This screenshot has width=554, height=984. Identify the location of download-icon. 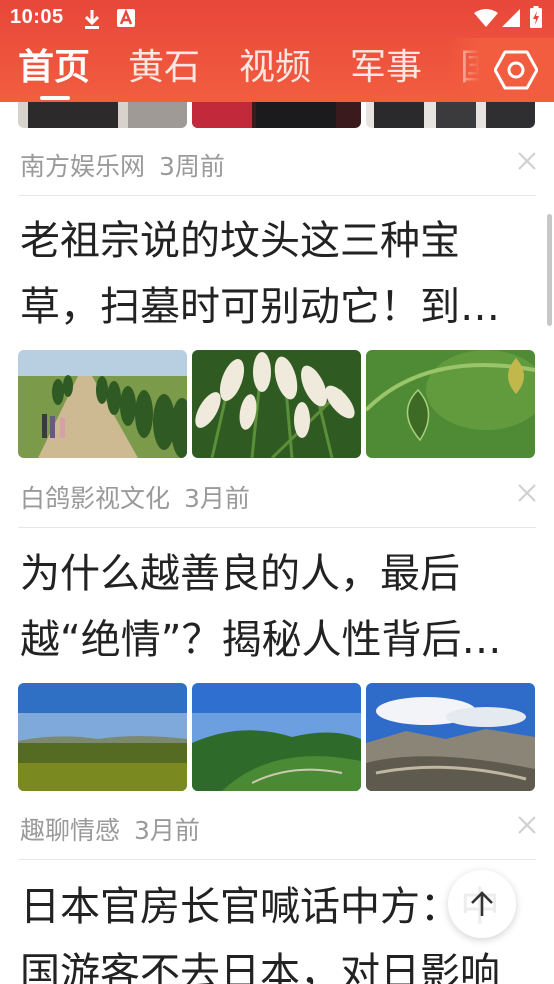
(92, 19).